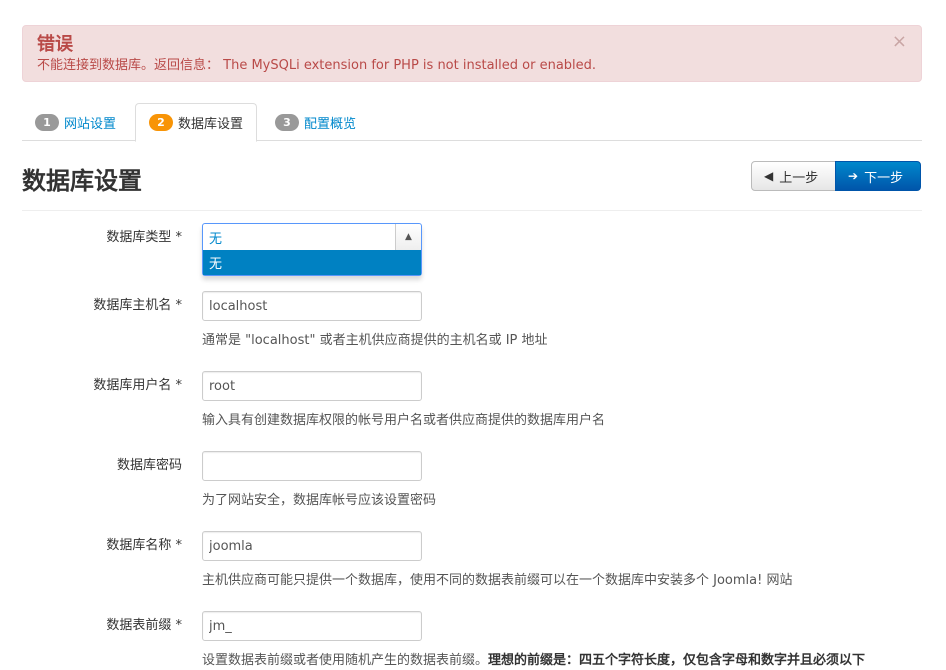  Describe the element at coordinates (144, 237) in the screenshot. I see `db-type-label: 数据库类型 *` at that location.